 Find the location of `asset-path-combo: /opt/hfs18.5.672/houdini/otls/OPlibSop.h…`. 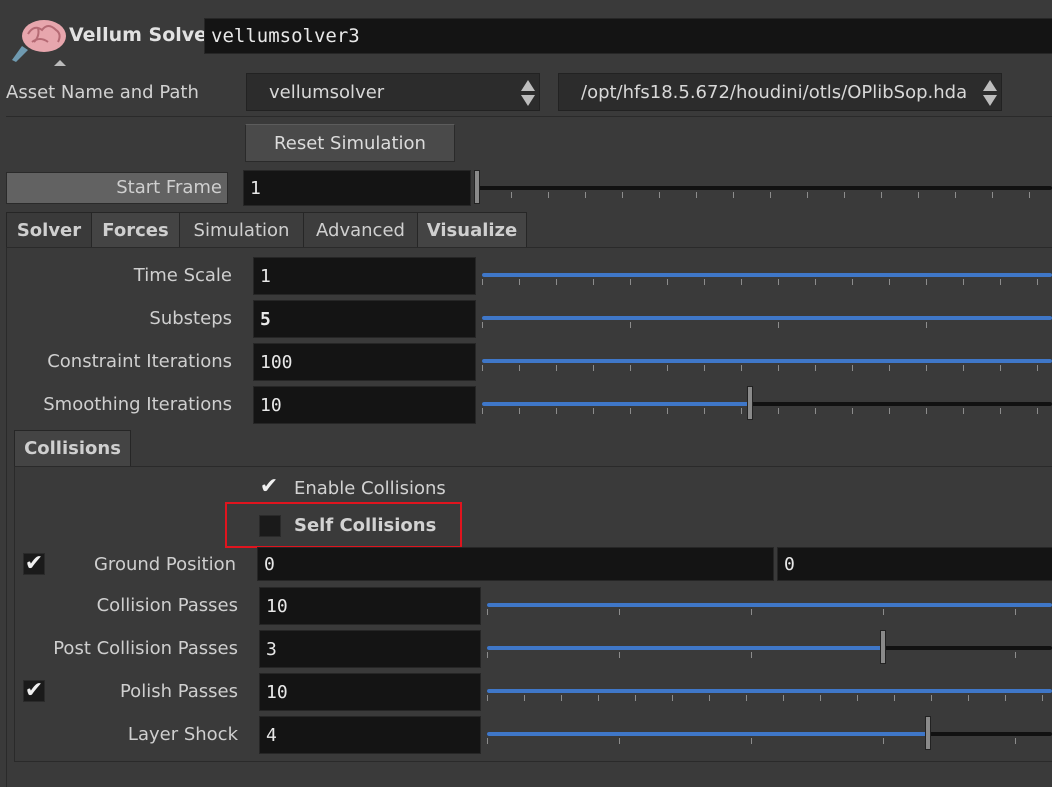

asset-path-combo: /opt/hfs18.5.672/houdini/otls/OPlibSop.h… is located at coordinates (780, 92).